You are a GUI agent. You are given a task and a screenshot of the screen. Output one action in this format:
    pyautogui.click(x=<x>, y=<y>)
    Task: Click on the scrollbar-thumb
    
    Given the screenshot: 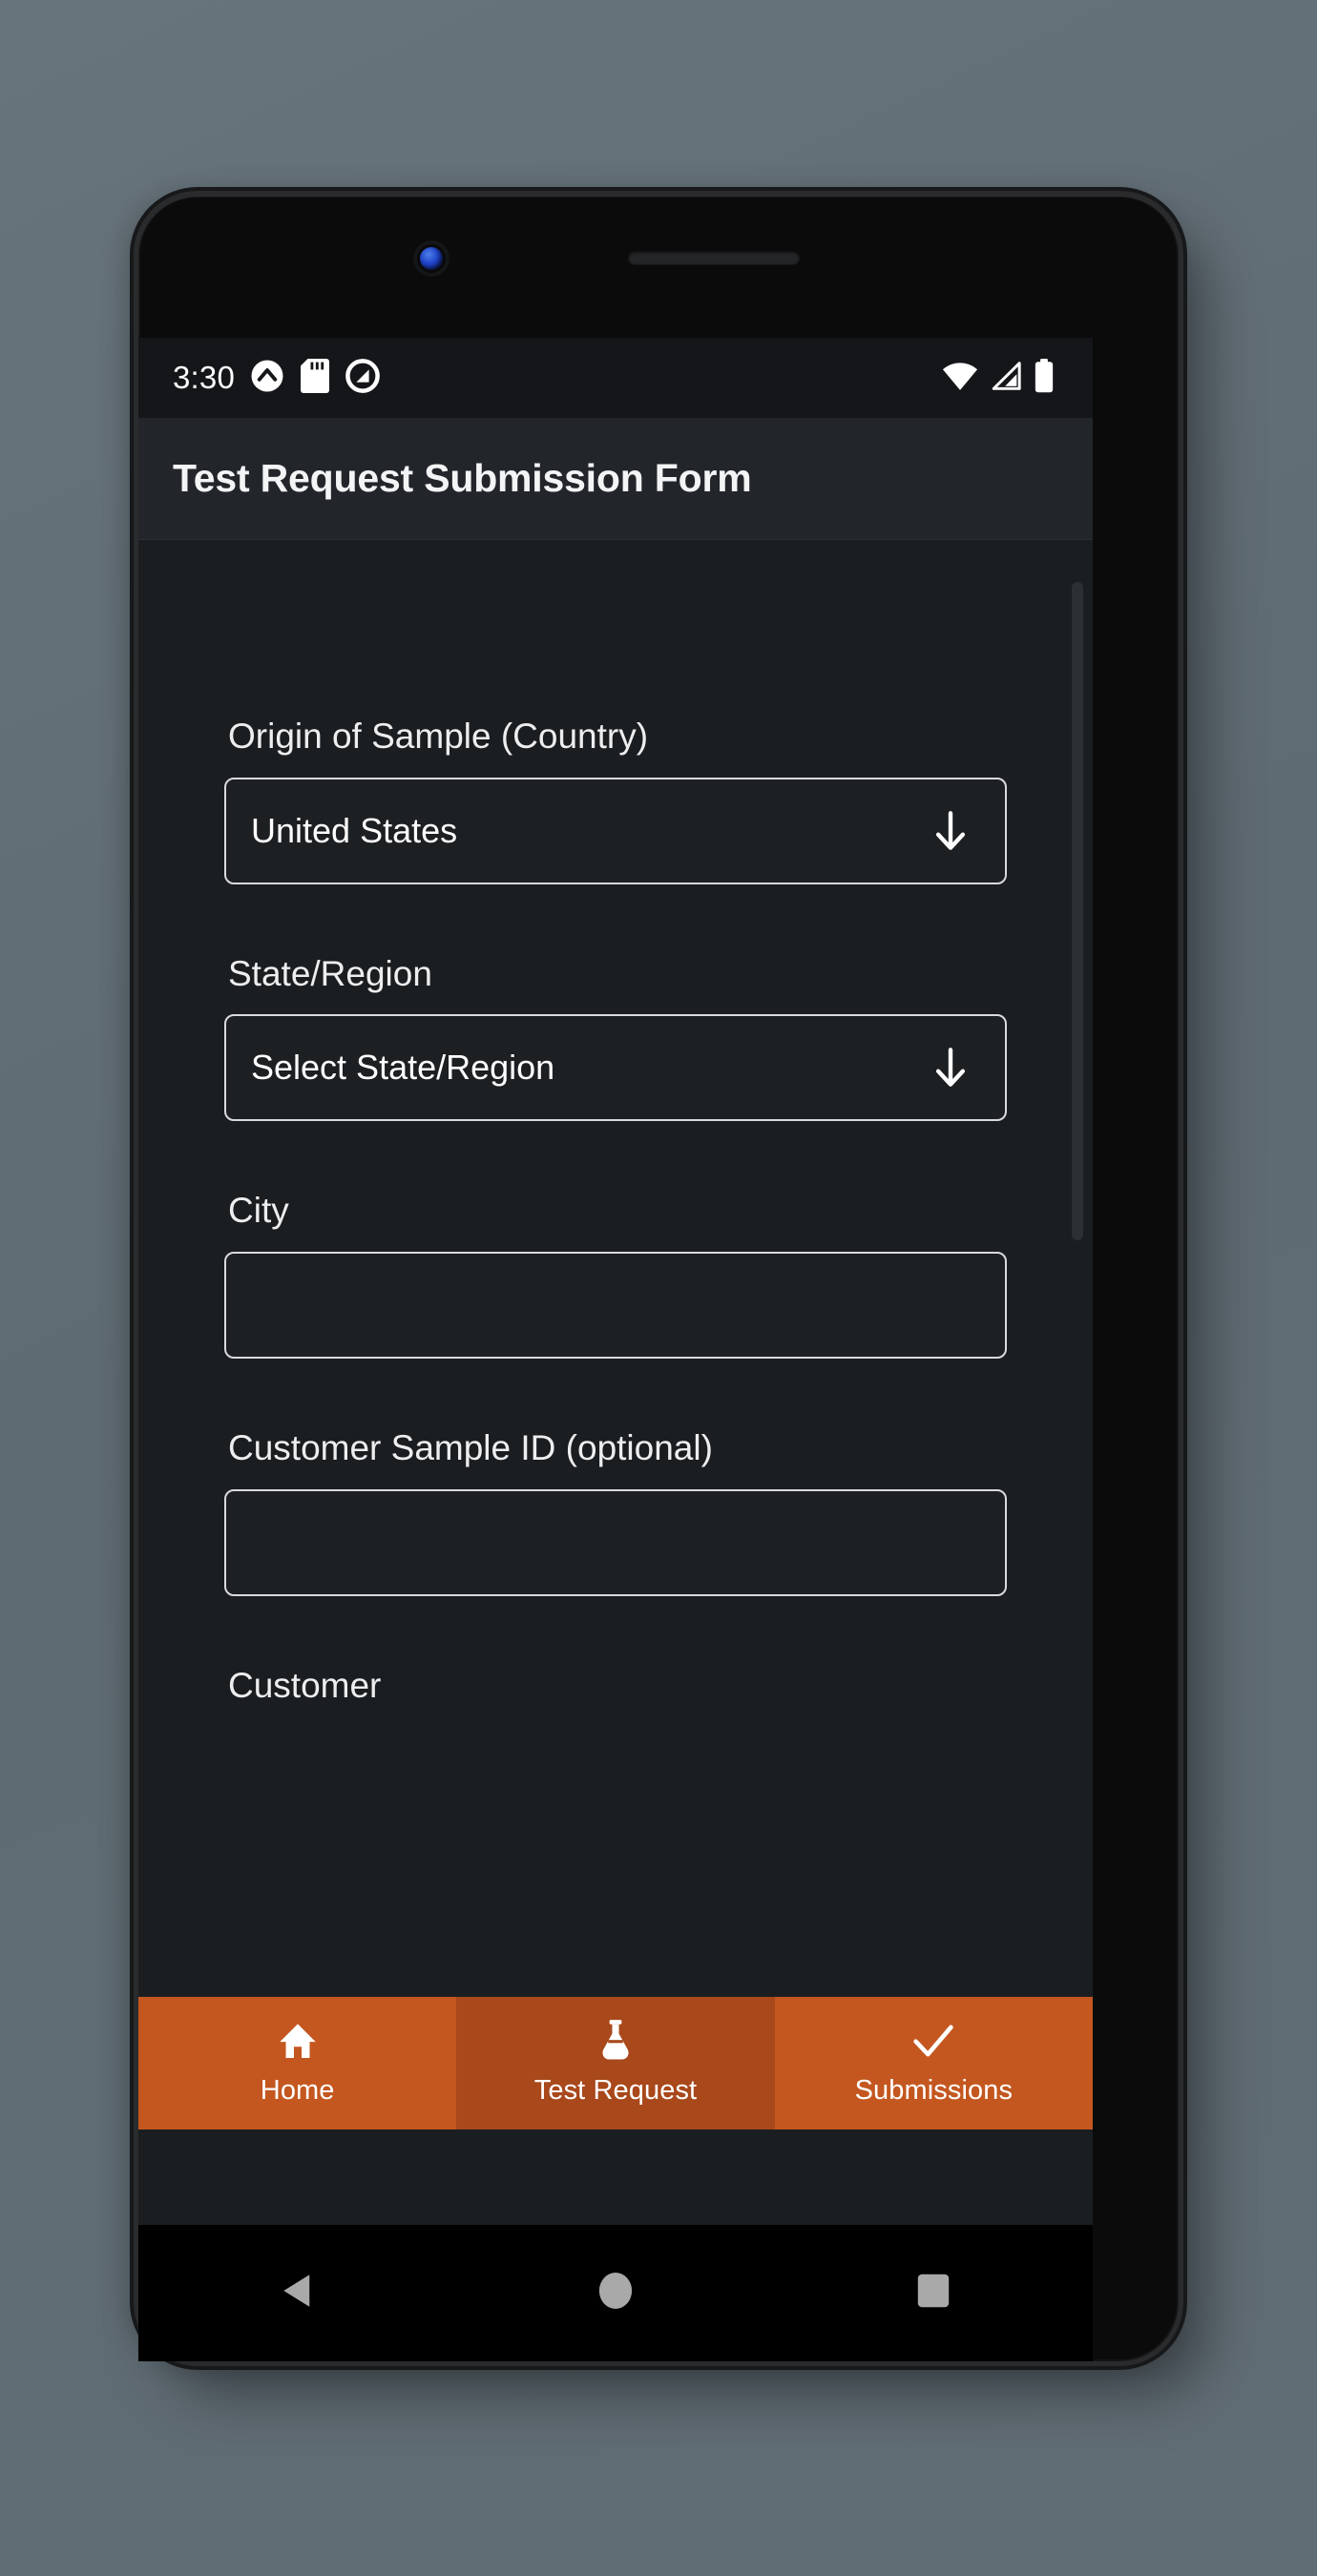 What is the action you would take?
    pyautogui.click(x=1077, y=911)
    